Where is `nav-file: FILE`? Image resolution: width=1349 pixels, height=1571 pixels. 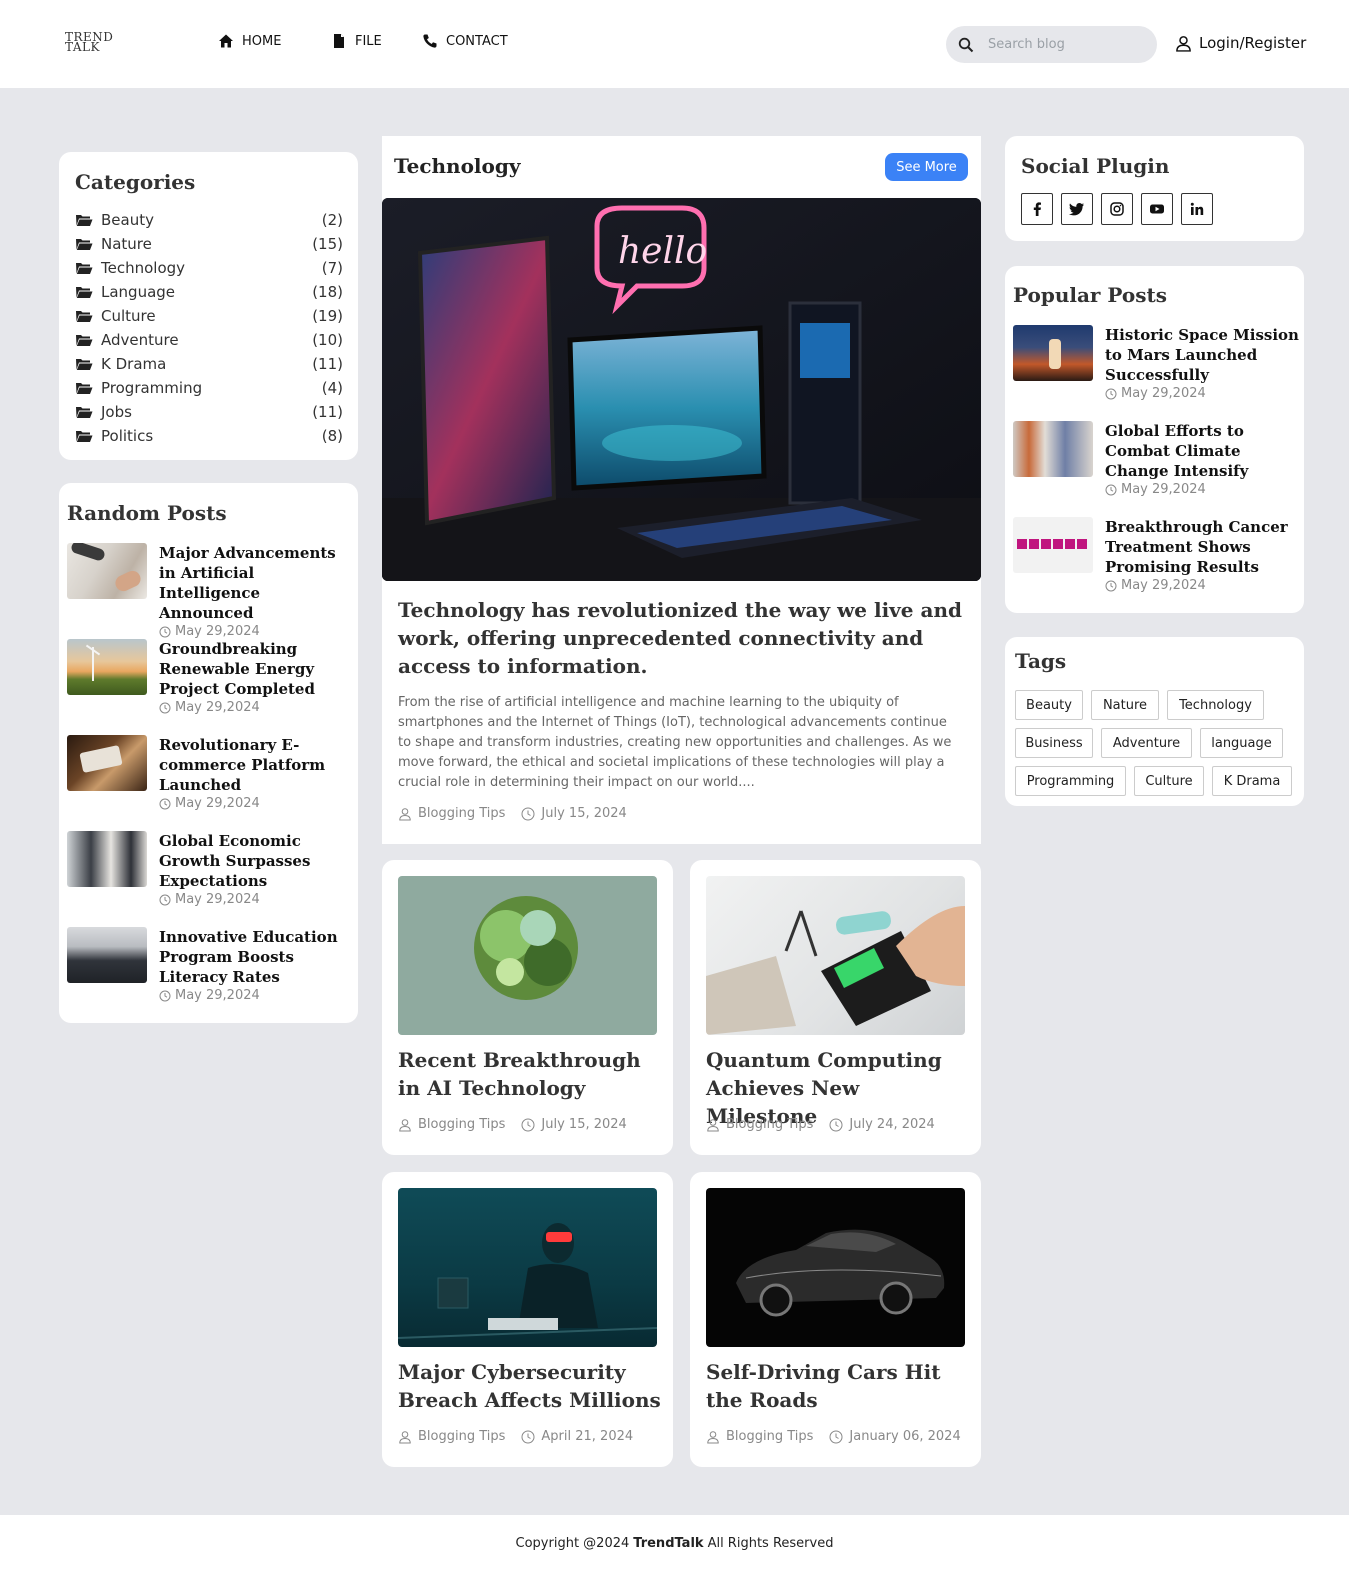 nav-file: FILE is located at coordinates (356, 41).